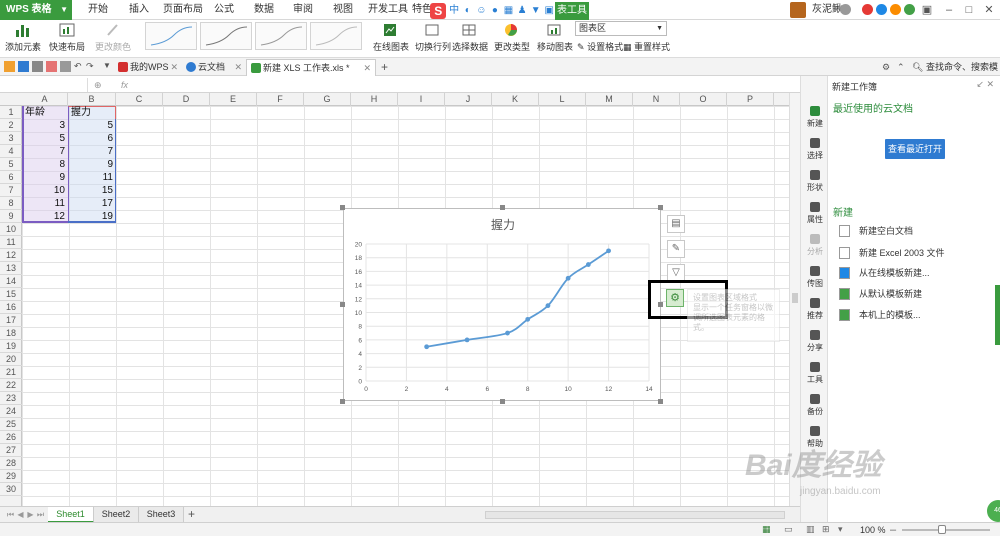 The image size is (1000, 536). Describe the element at coordinates (942, 529) in the screenshot. I see `zoom-slider-knob` at that location.